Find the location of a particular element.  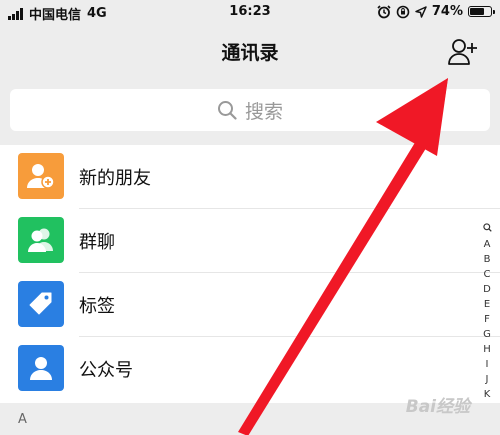

list-item-group-chats: 群聊 is located at coordinates (250, 241).